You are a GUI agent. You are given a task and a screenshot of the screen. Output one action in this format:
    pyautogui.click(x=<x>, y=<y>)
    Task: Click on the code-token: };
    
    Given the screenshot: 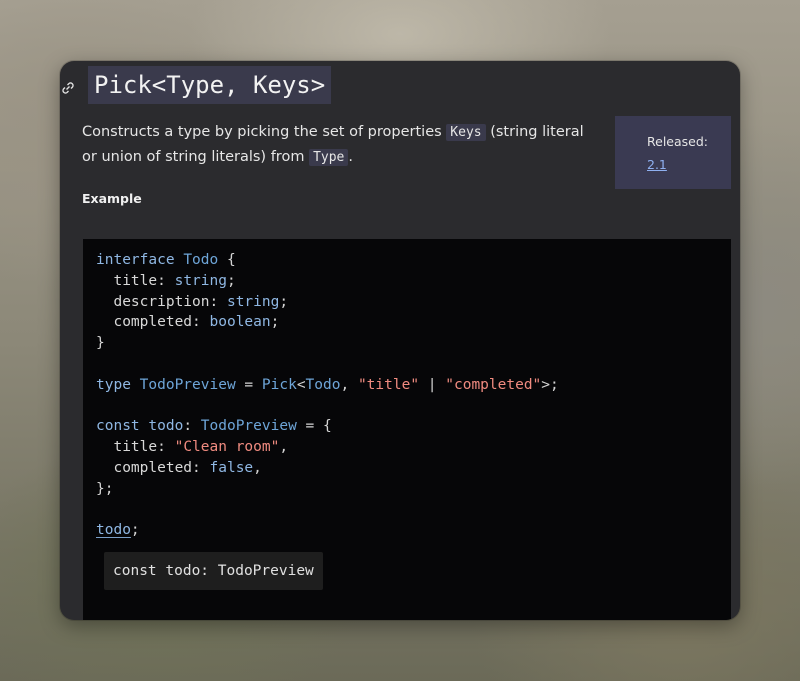 What is the action you would take?
    pyautogui.click(x=105, y=488)
    